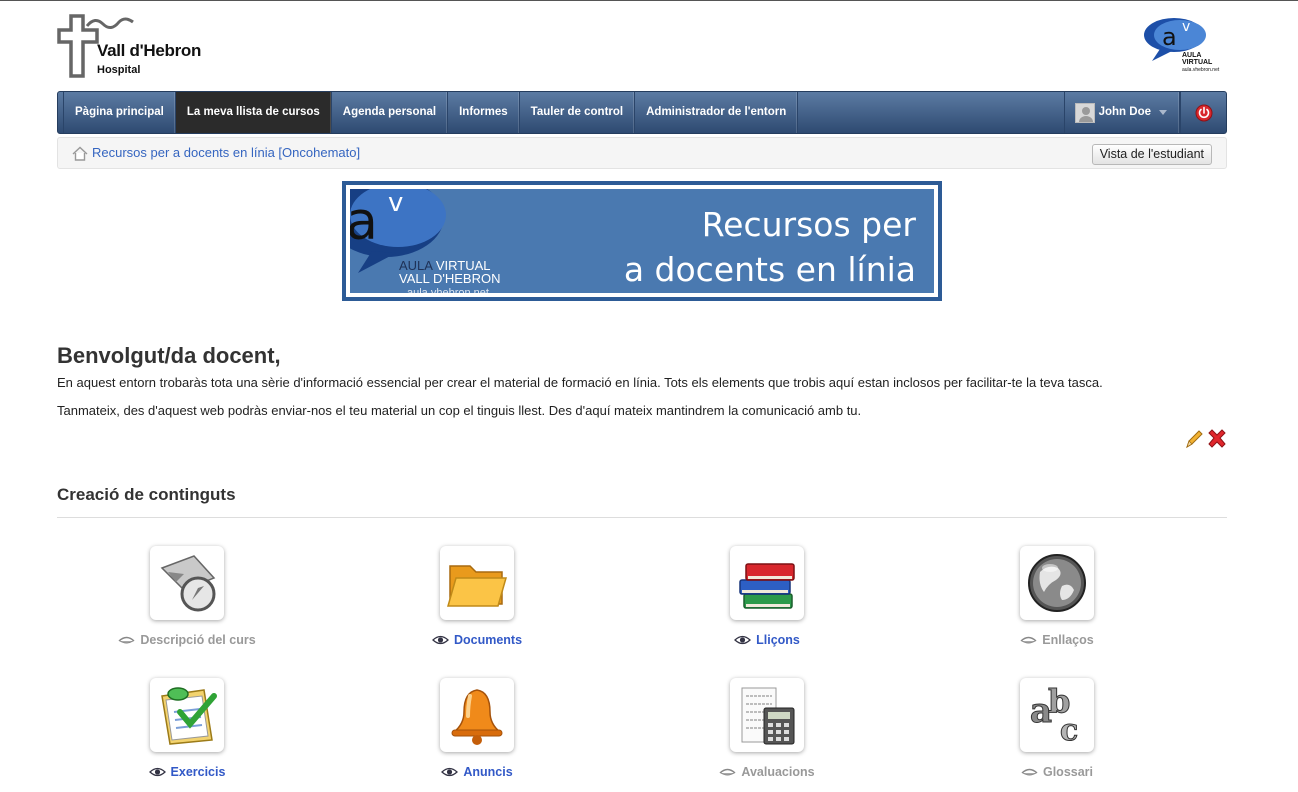 The height and width of the screenshot is (792, 1298). What do you see at coordinates (119, 70) in the screenshot?
I see `hospital-sub: Hospital` at bounding box center [119, 70].